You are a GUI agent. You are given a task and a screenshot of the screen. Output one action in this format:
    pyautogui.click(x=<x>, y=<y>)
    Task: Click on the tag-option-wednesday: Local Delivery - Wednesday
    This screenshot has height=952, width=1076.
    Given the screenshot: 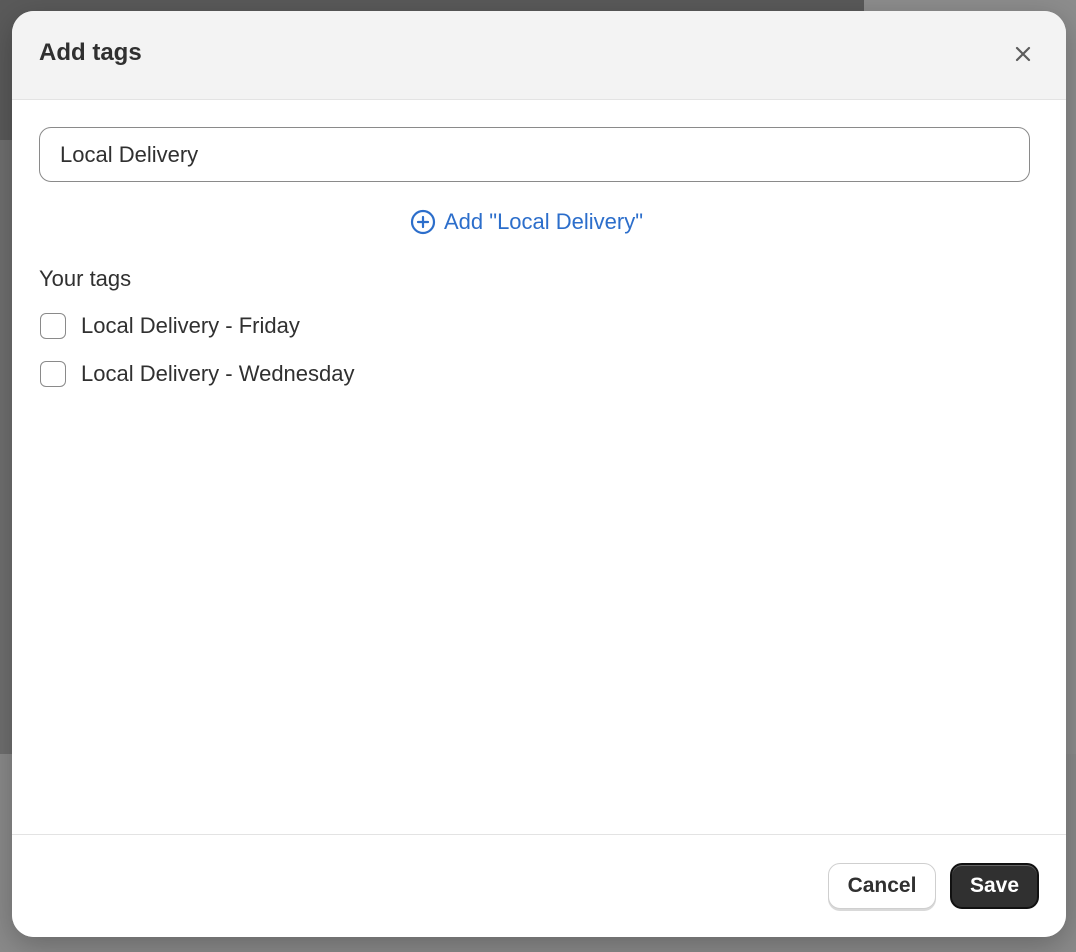 What is the action you would take?
    pyautogui.click(x=197, y=374)
    